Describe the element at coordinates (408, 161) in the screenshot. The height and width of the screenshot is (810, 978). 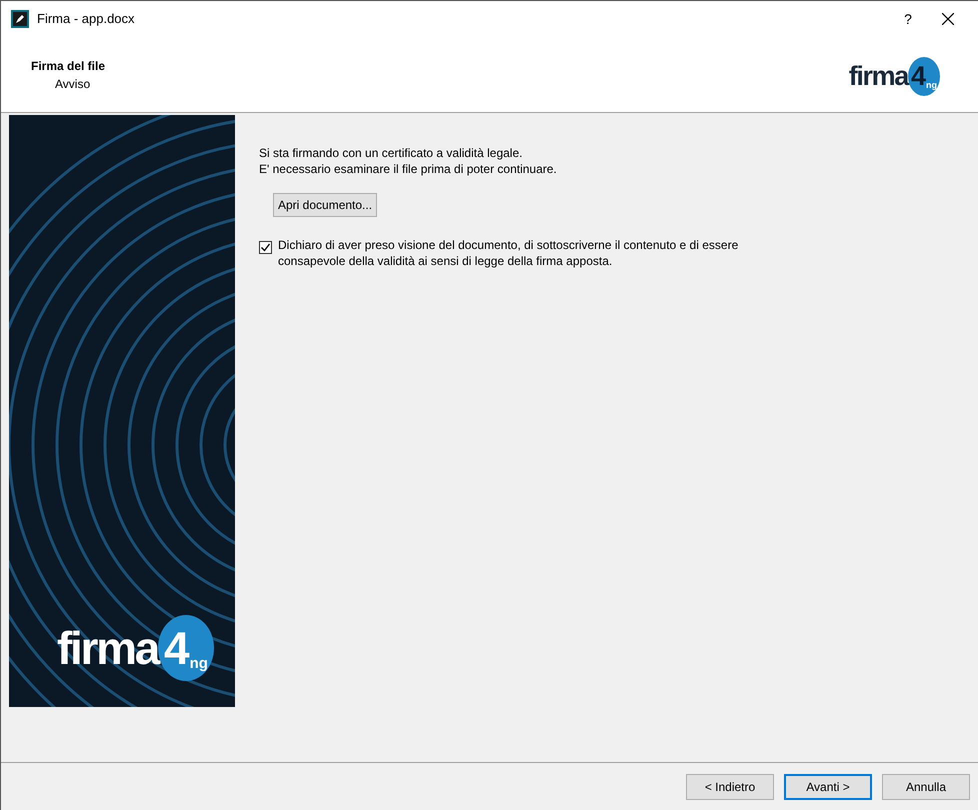
I see `info-message: Si sta firmando con un certificato a validità legale. E' necessario esaminare il file prima di poter continuare.` at that location.